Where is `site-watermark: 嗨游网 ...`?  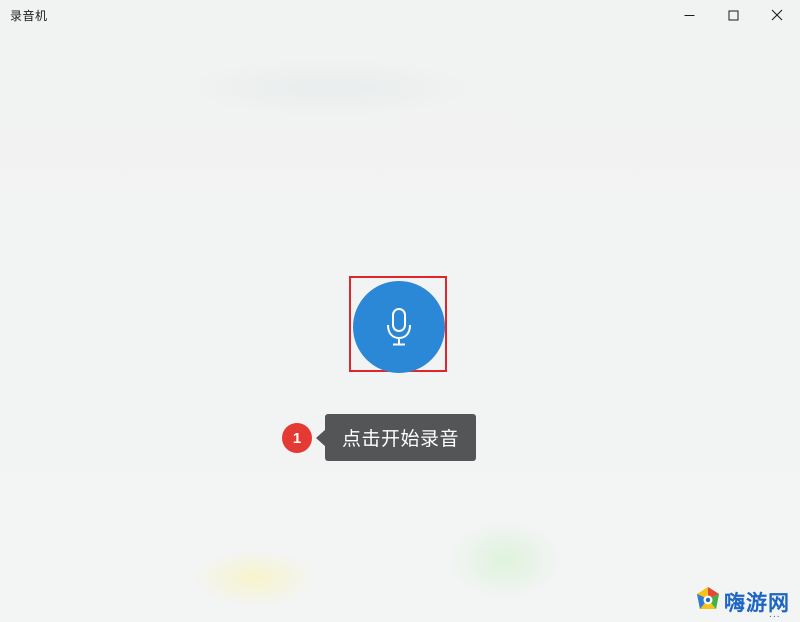 site-watermark: 嗨游网 ... is located at coordinates (746, 602).